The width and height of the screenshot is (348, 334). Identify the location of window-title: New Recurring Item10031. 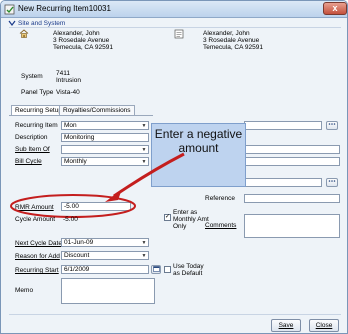
(64, 8).